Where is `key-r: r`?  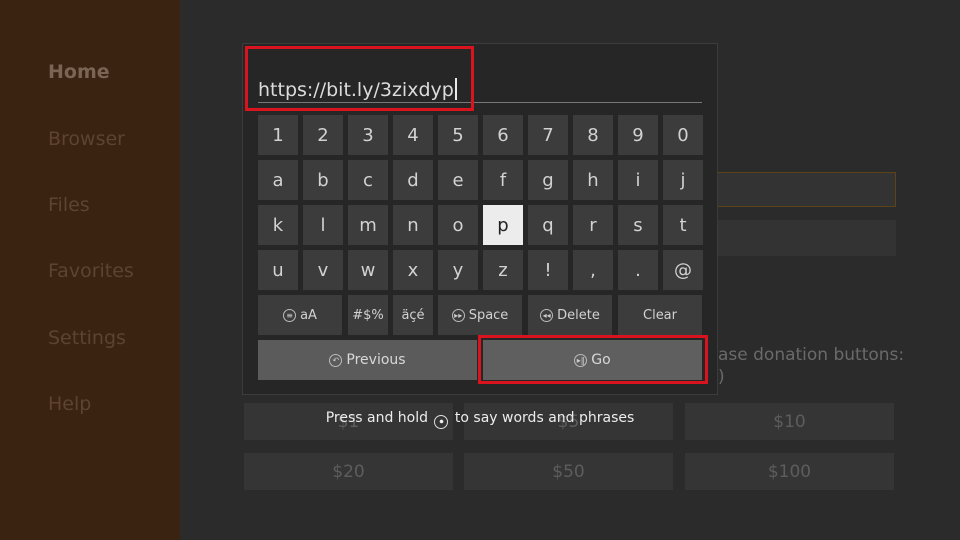 key-r: r is located at coordinates (593, 225).